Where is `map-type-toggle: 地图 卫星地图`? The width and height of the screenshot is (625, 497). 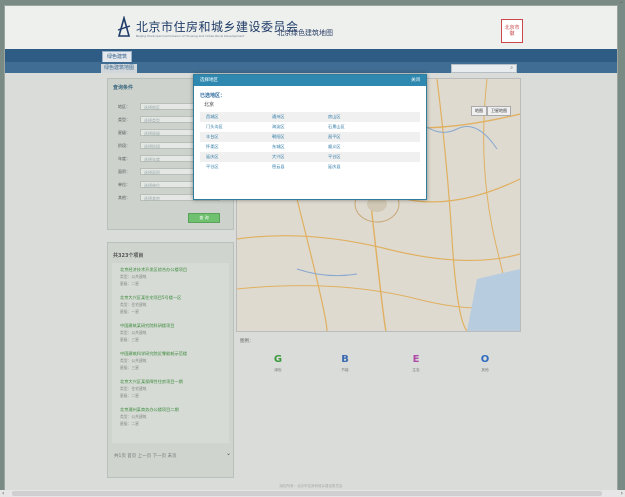
map-type-toggle: 地图 卫星地图 is located at coordinates (491, 111).